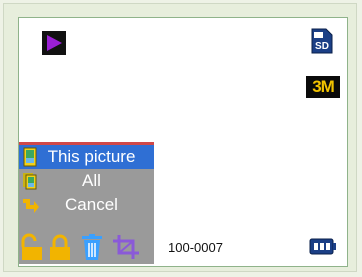 The image size is (362, 277). Describe the element at coordinates (195, 247) in the screenshot. I see `file-number: 100-0007` at that location.